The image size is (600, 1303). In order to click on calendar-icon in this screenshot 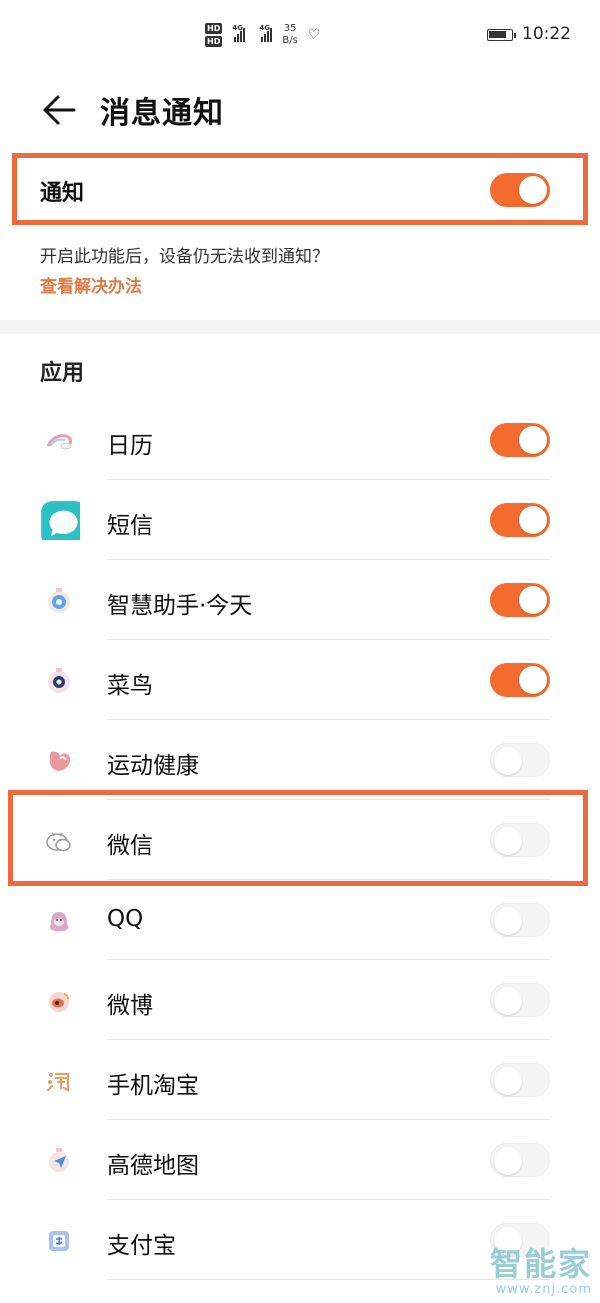, I will do `click(59, 442)`.